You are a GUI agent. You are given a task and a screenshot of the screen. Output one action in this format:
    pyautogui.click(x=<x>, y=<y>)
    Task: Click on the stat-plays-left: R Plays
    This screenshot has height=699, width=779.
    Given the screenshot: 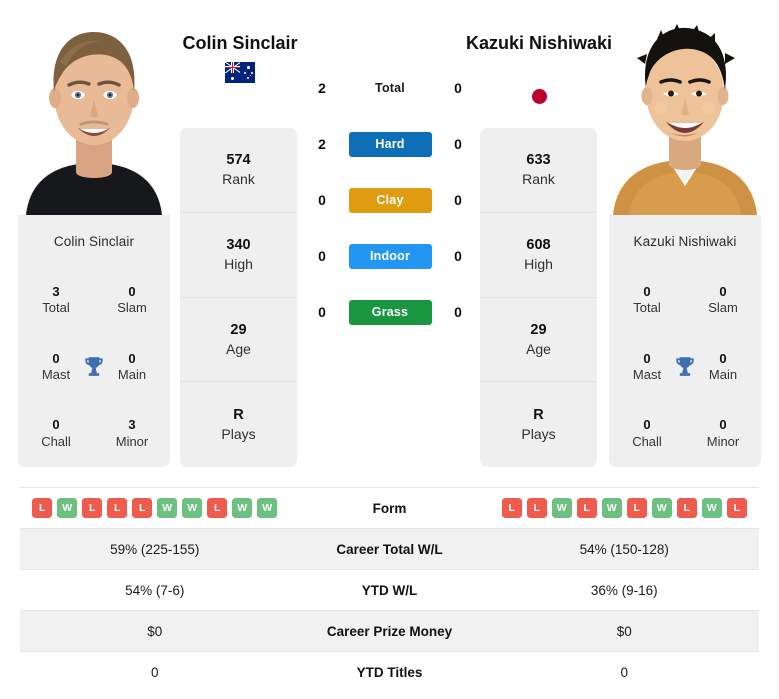 What is the action you would take?
    pyautogui.click(x=238, y=424)
    